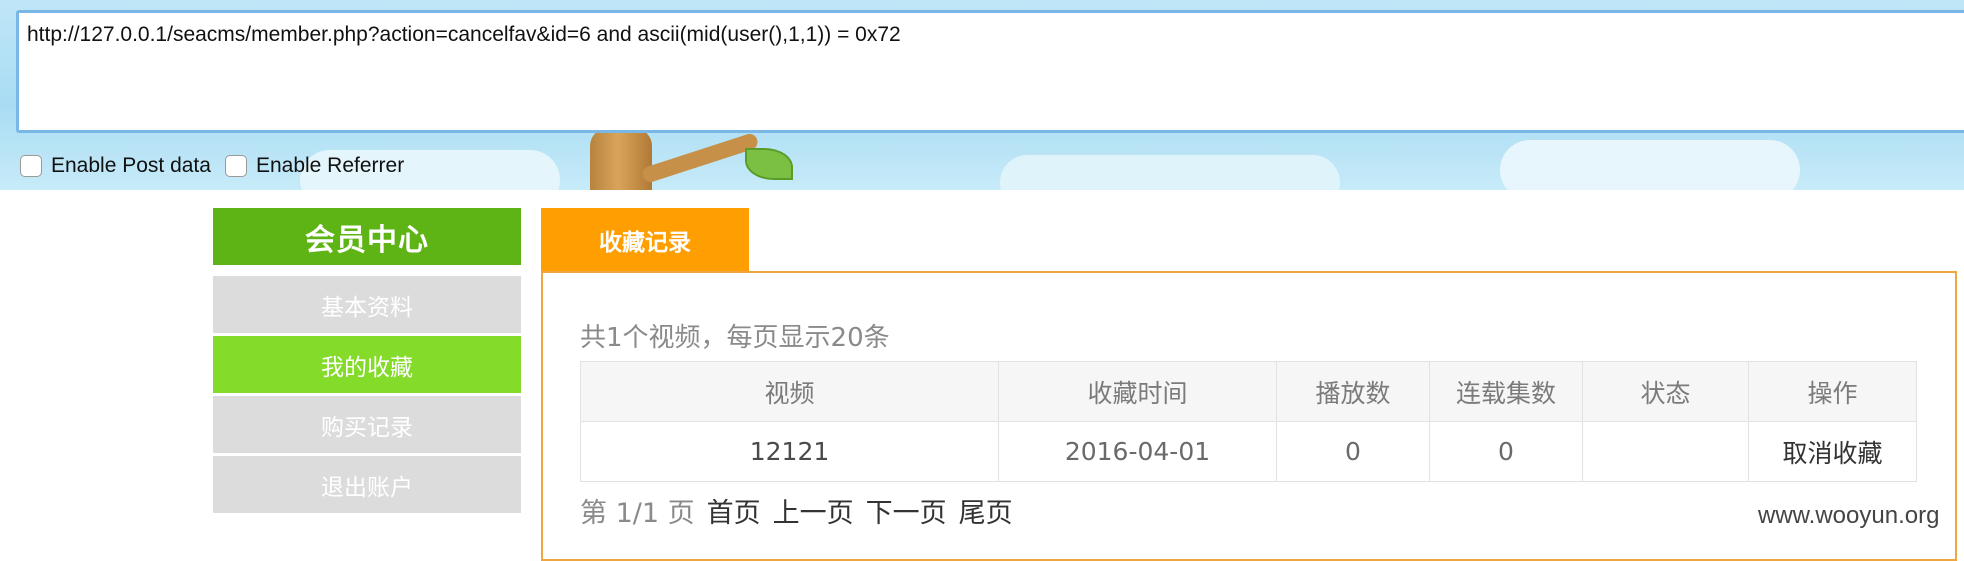  I want to click on prev-page-link: 上一页, so click(813, 510).